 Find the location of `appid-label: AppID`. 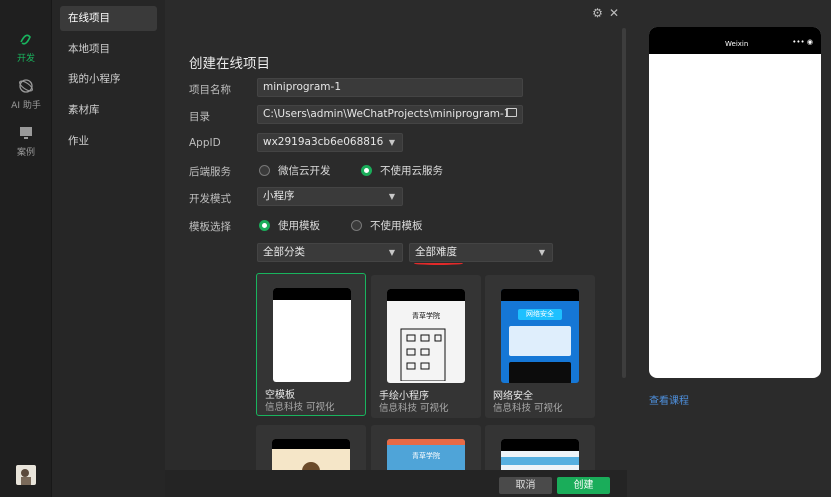

appid-label: AppID is located at coordinates (205, 143).